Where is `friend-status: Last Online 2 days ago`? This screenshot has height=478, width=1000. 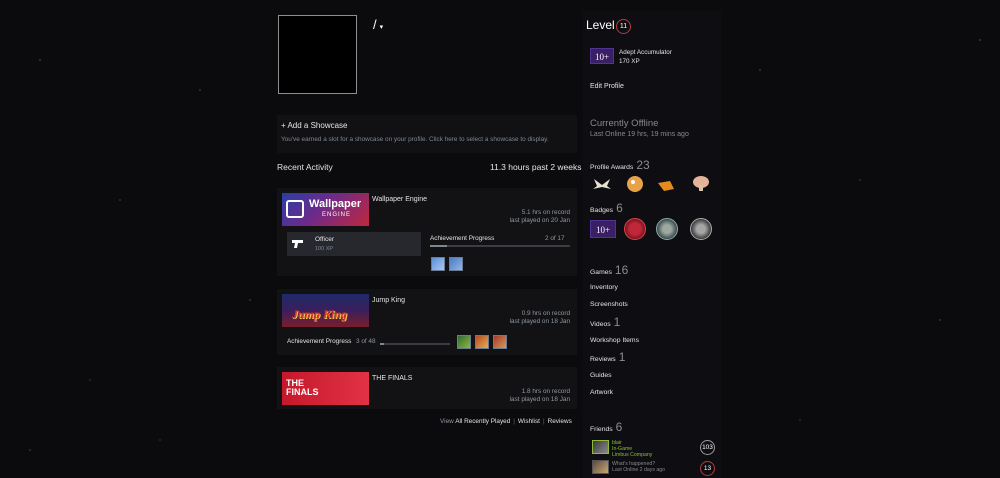
friend-status: Last Online 2 days ago is located at coordinates (639, 470).